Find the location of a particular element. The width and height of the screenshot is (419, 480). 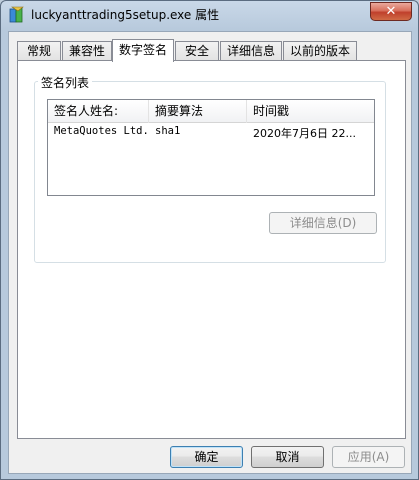

apply-button: 应用(A) is located at coordinates (368, 457).